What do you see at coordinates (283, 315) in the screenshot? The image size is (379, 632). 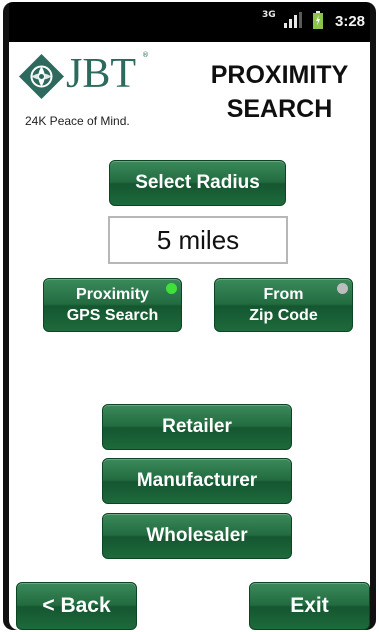 I see `zip-button-line2: Zip Code` at bounding box center [283, 315].